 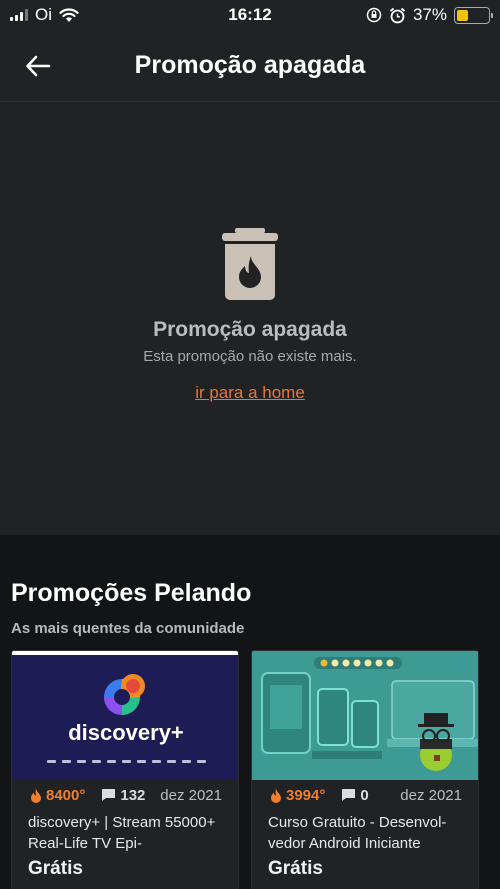 I want to click on comments-count: 132, so click(x=133, y=795).